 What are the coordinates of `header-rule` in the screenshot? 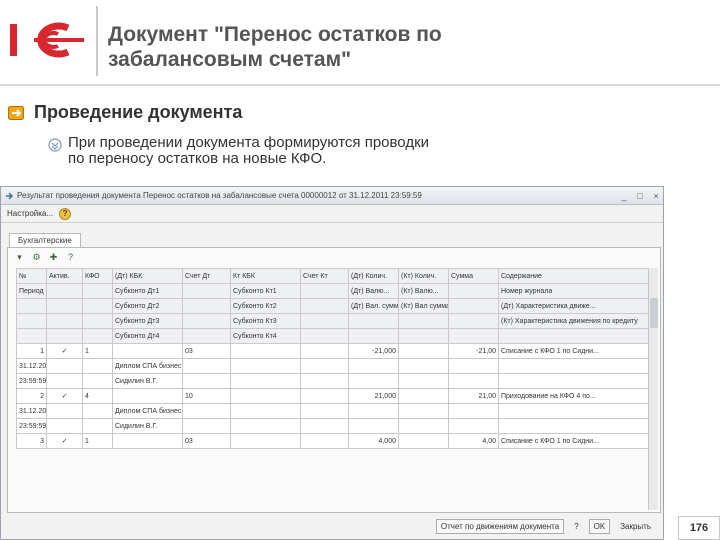 It's located at (360, 85).